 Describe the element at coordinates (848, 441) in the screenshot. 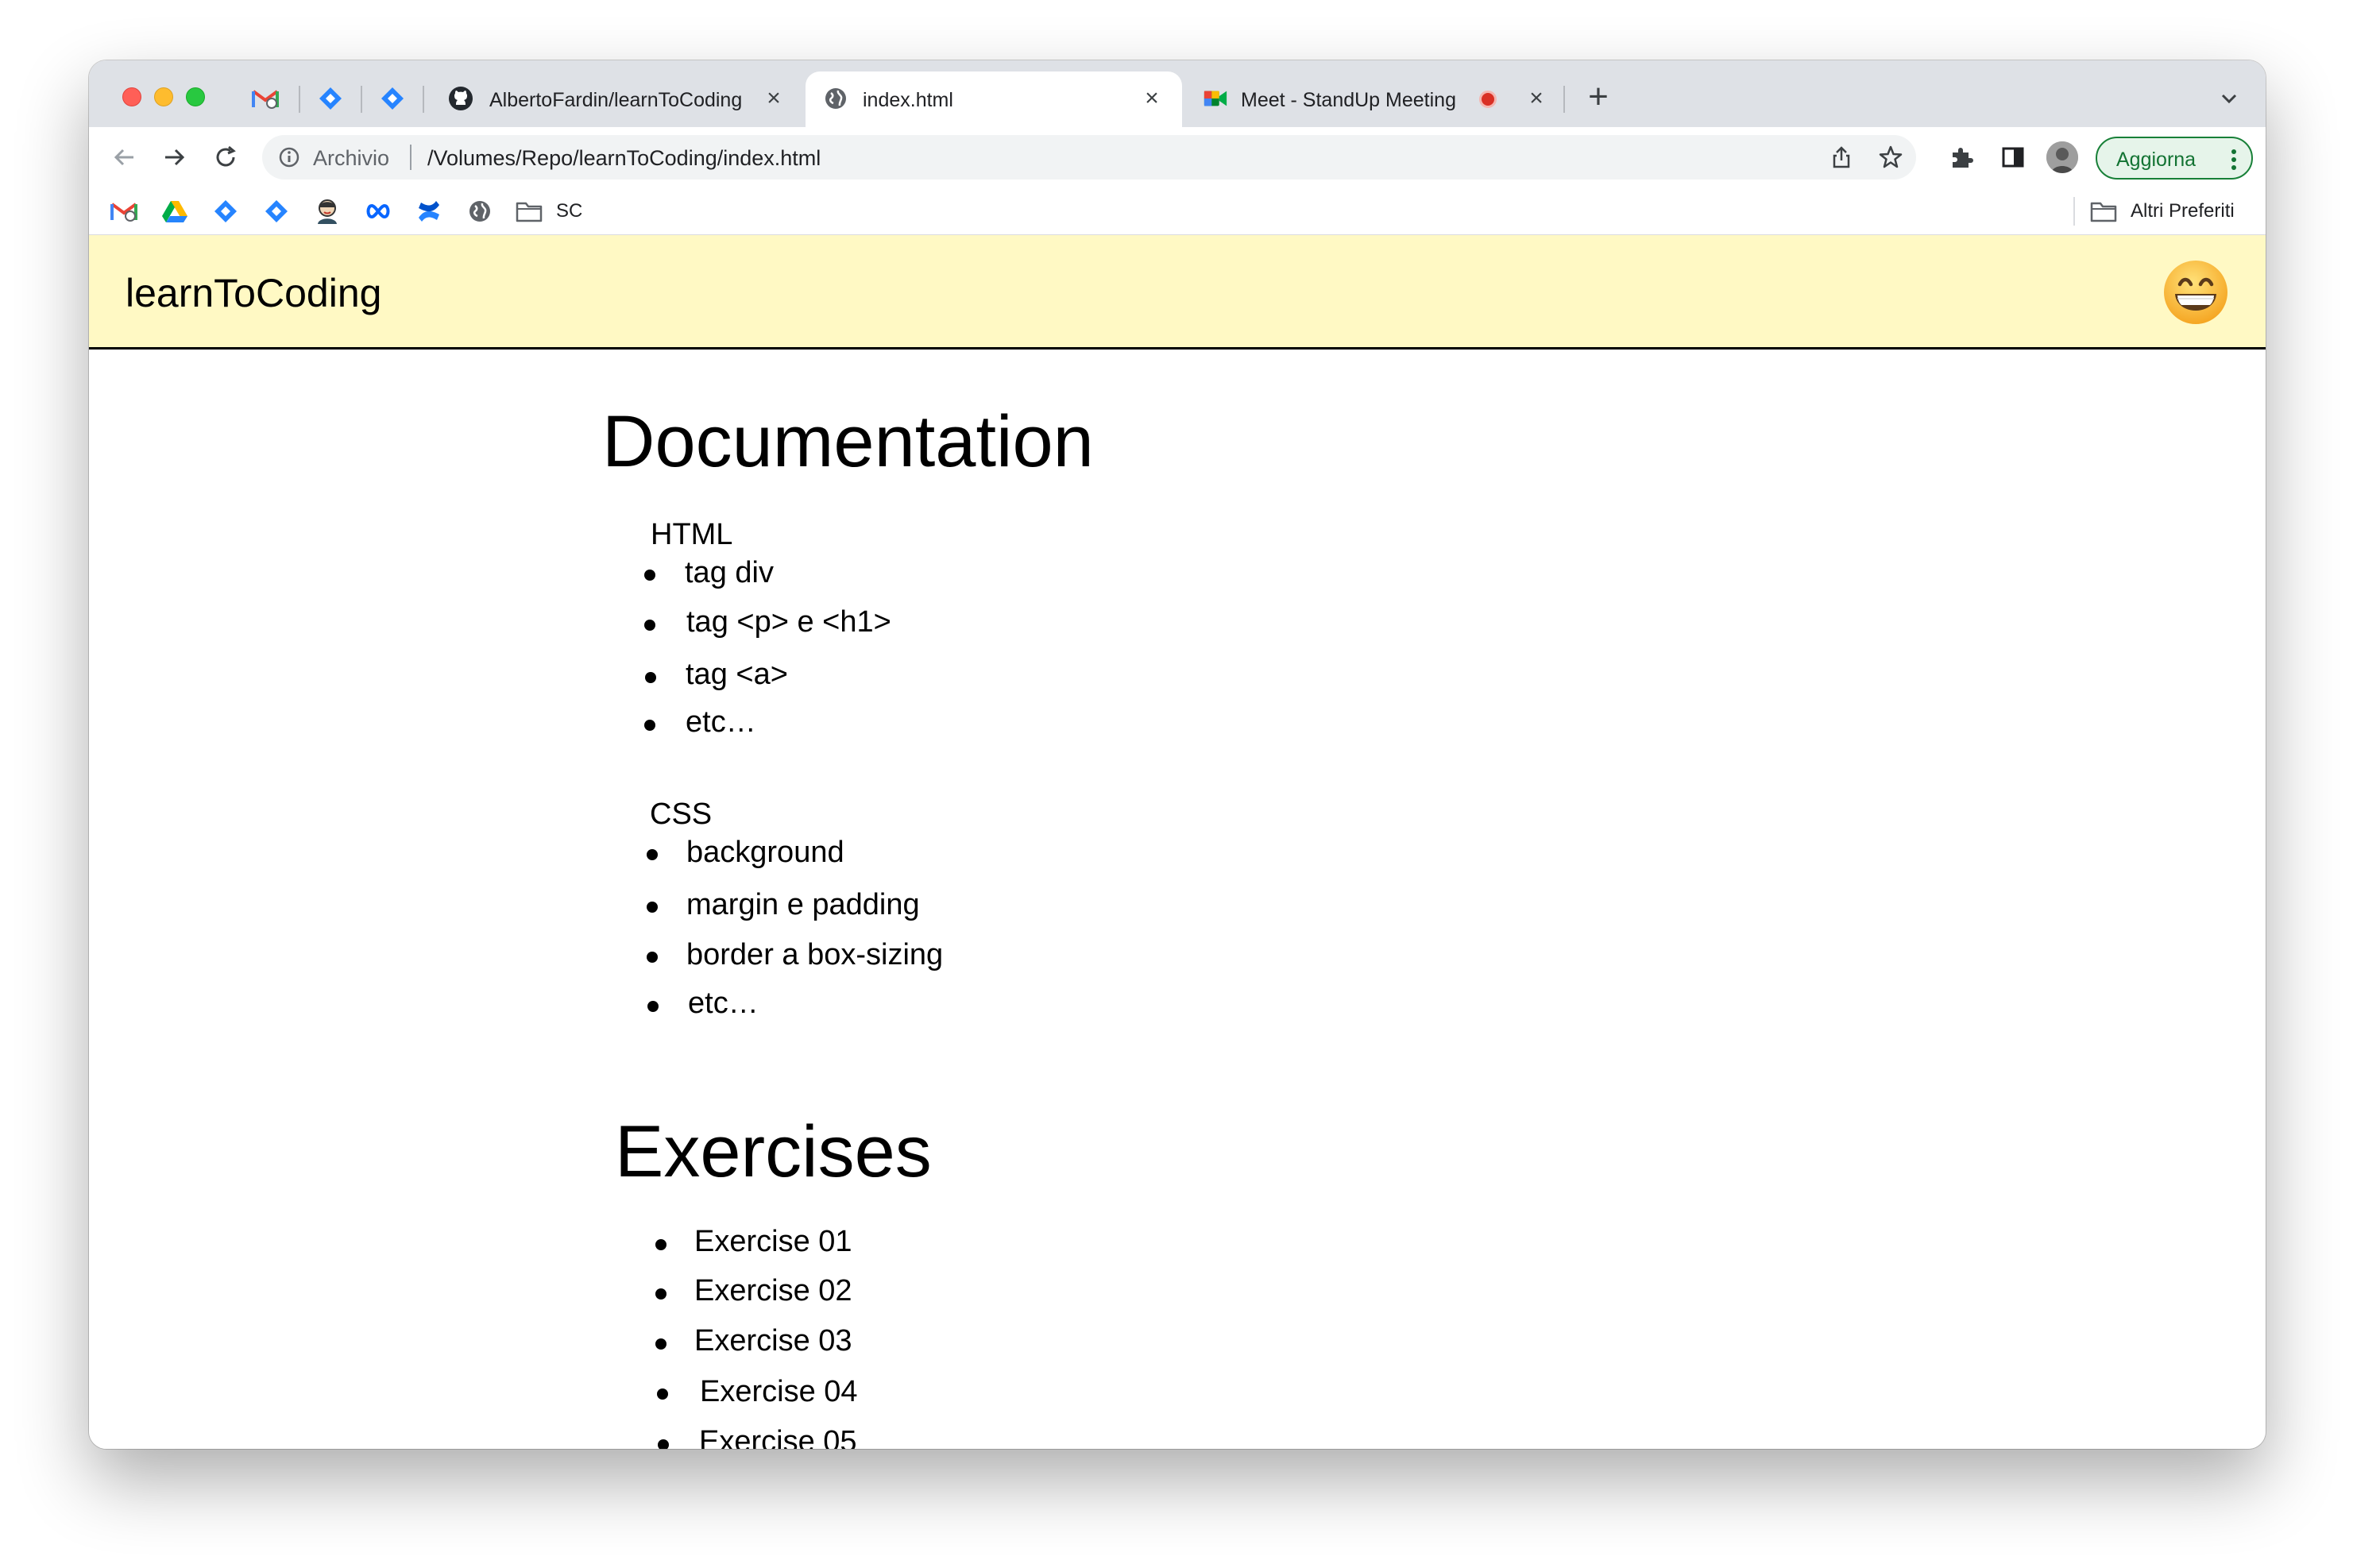

I see `documentation-heading: Documentation` at that location.